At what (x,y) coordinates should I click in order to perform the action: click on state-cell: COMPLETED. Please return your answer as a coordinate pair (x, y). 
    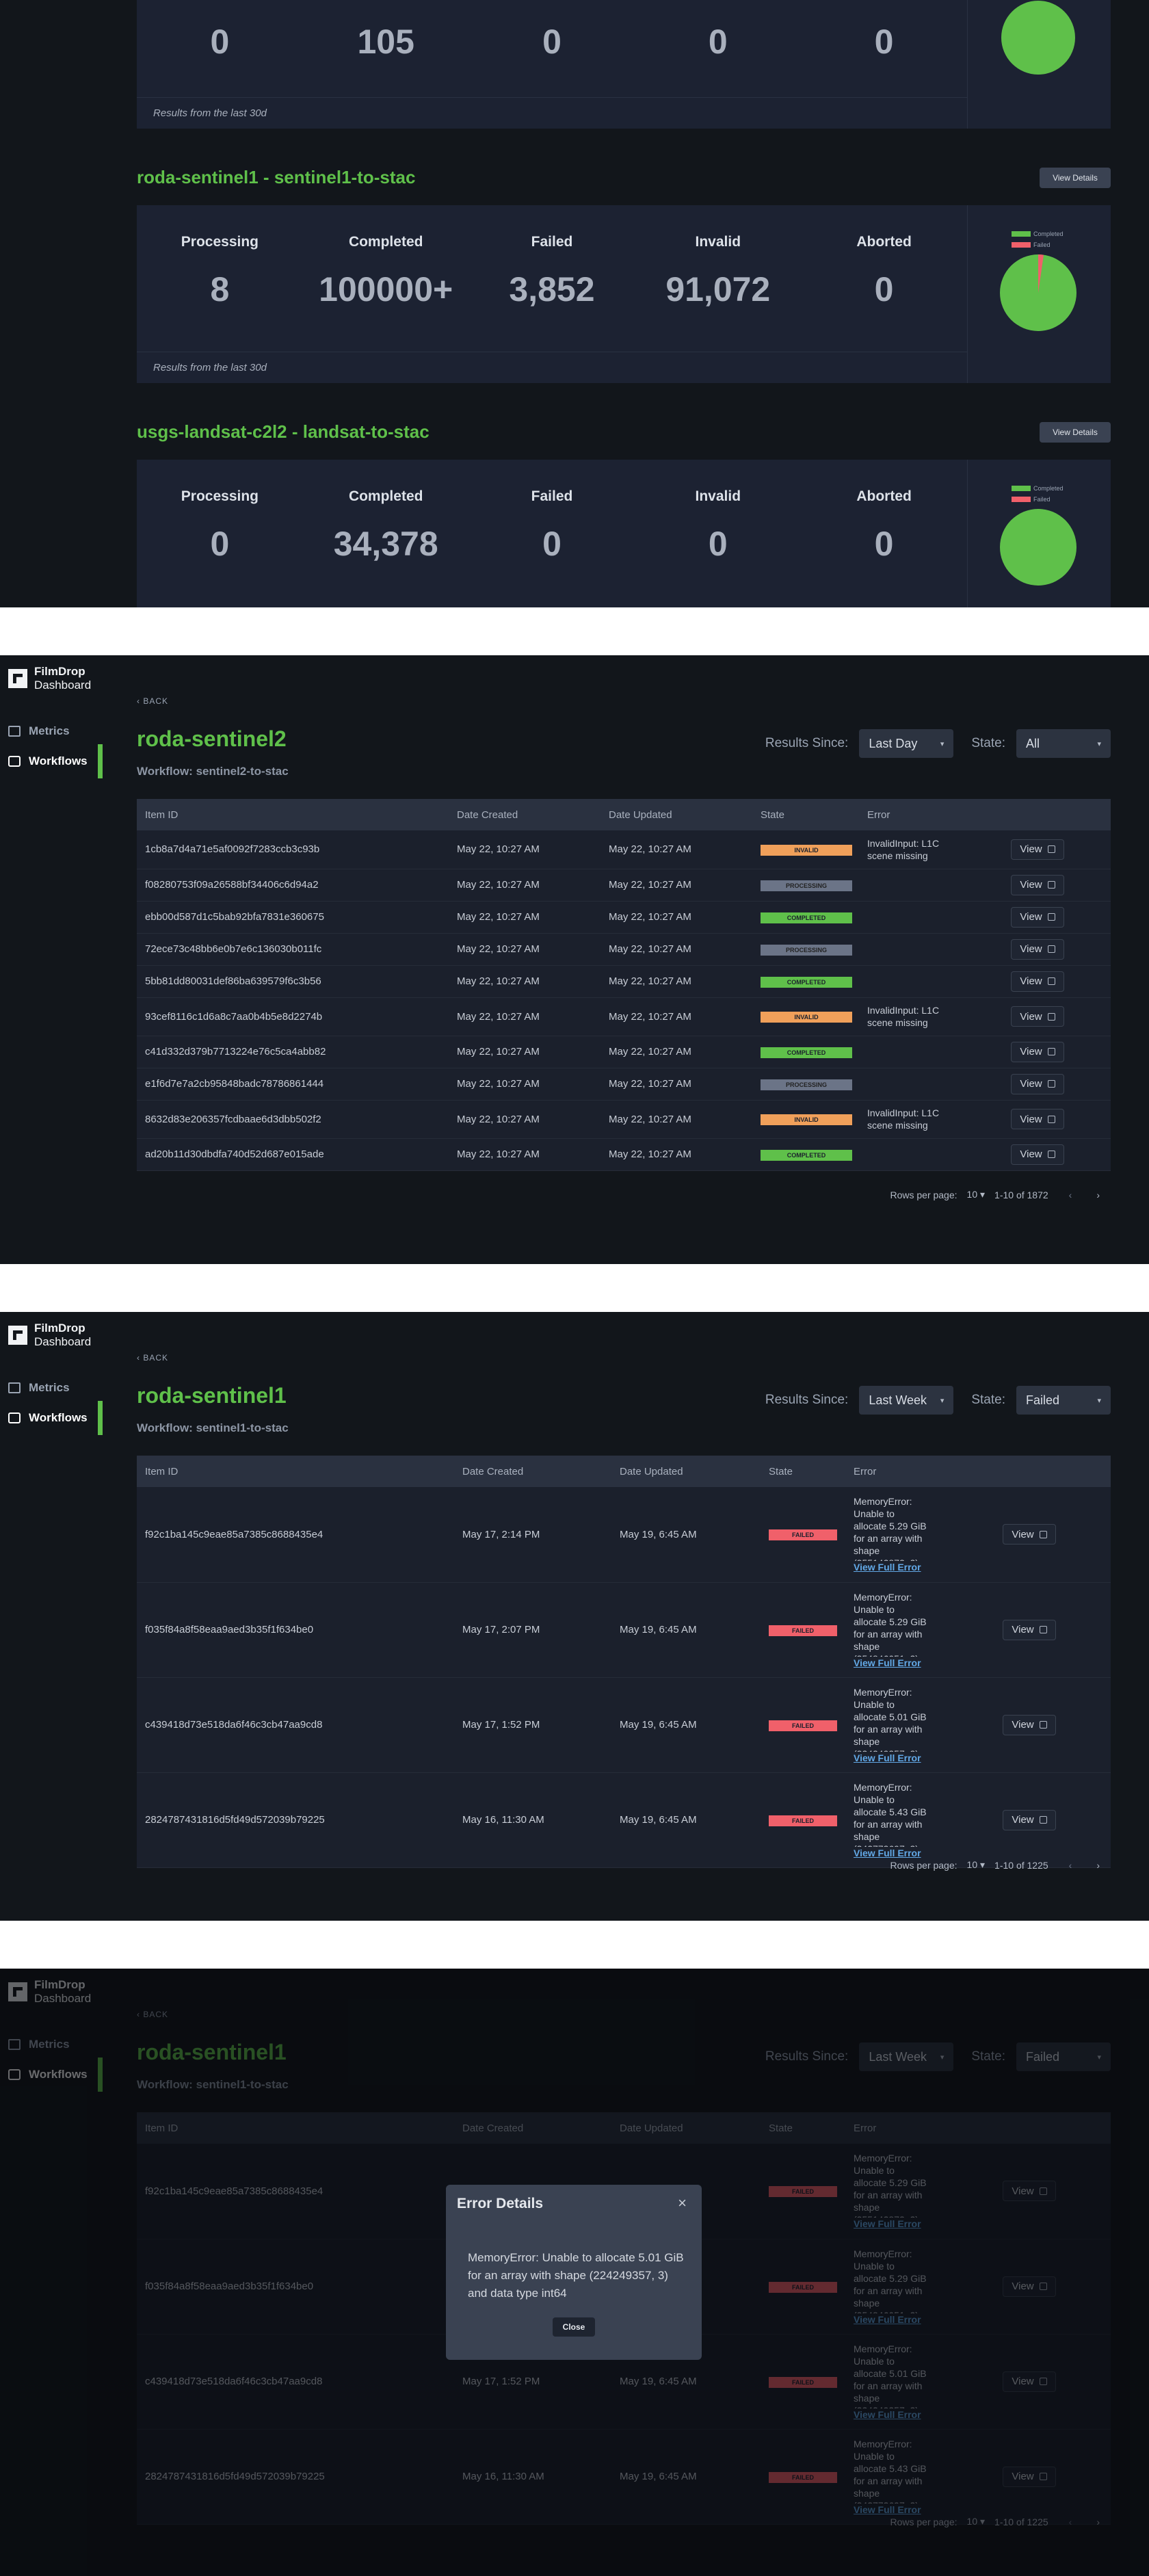
    Looking at the image, I should click on (805, 1052).